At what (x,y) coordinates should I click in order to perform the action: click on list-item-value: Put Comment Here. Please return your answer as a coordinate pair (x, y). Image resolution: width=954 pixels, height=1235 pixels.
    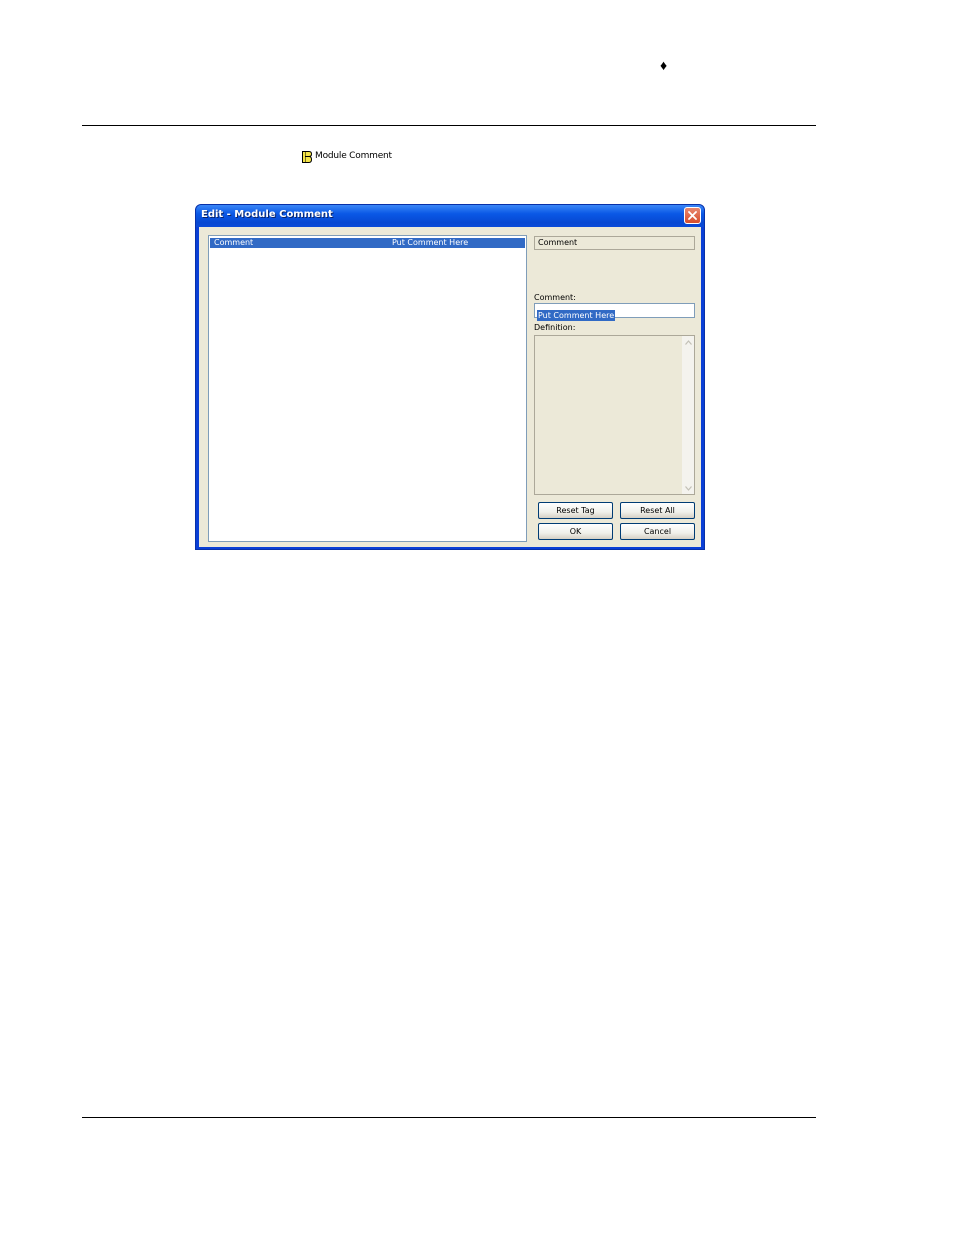
    Looking at the image, I should click on (430, 242).